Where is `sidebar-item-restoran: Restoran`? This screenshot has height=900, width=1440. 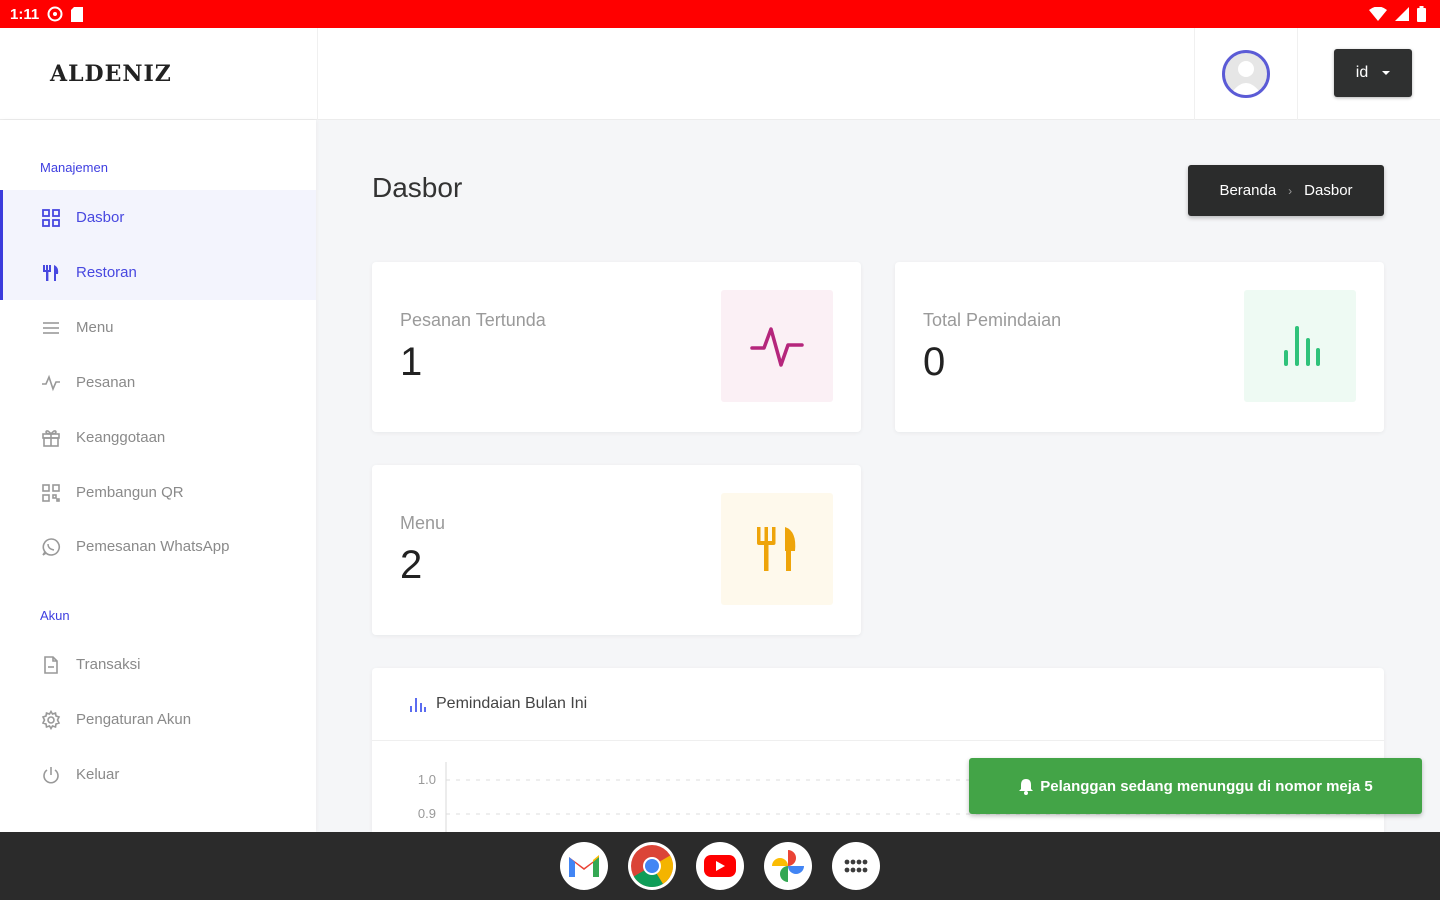 sidebar-item-restoran: Restoran is located at coordinates (158, 272).